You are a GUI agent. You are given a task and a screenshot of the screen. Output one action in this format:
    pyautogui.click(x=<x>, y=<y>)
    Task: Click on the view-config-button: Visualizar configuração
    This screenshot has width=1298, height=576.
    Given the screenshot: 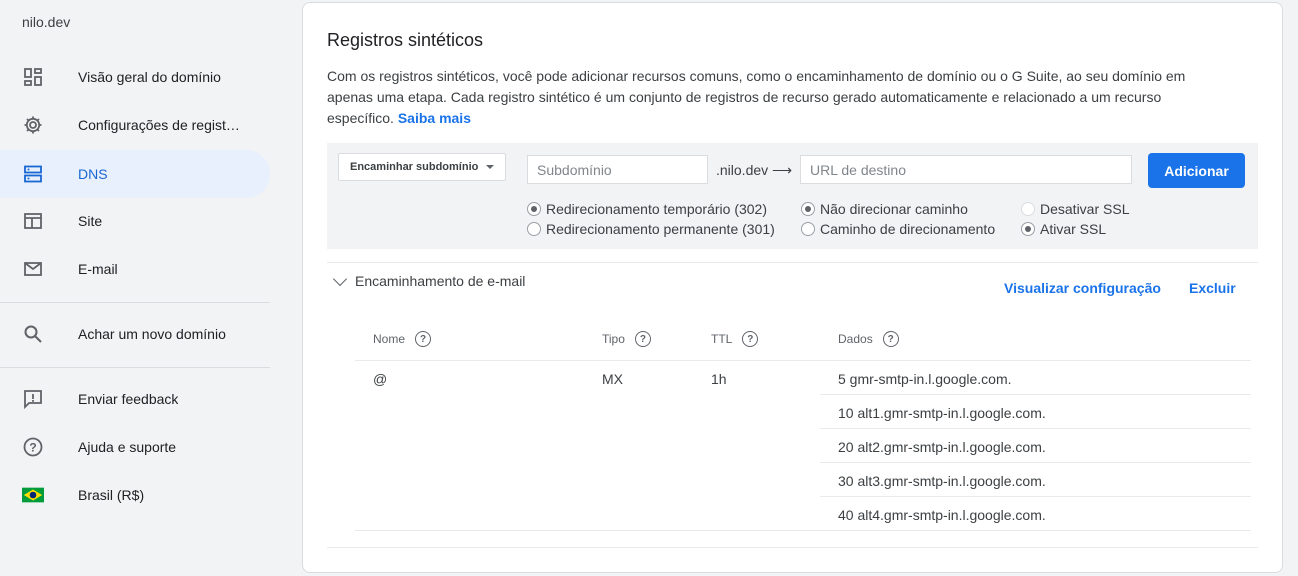 What is the action you would take?
    pyautogui.click(x=1082, y=288)
    